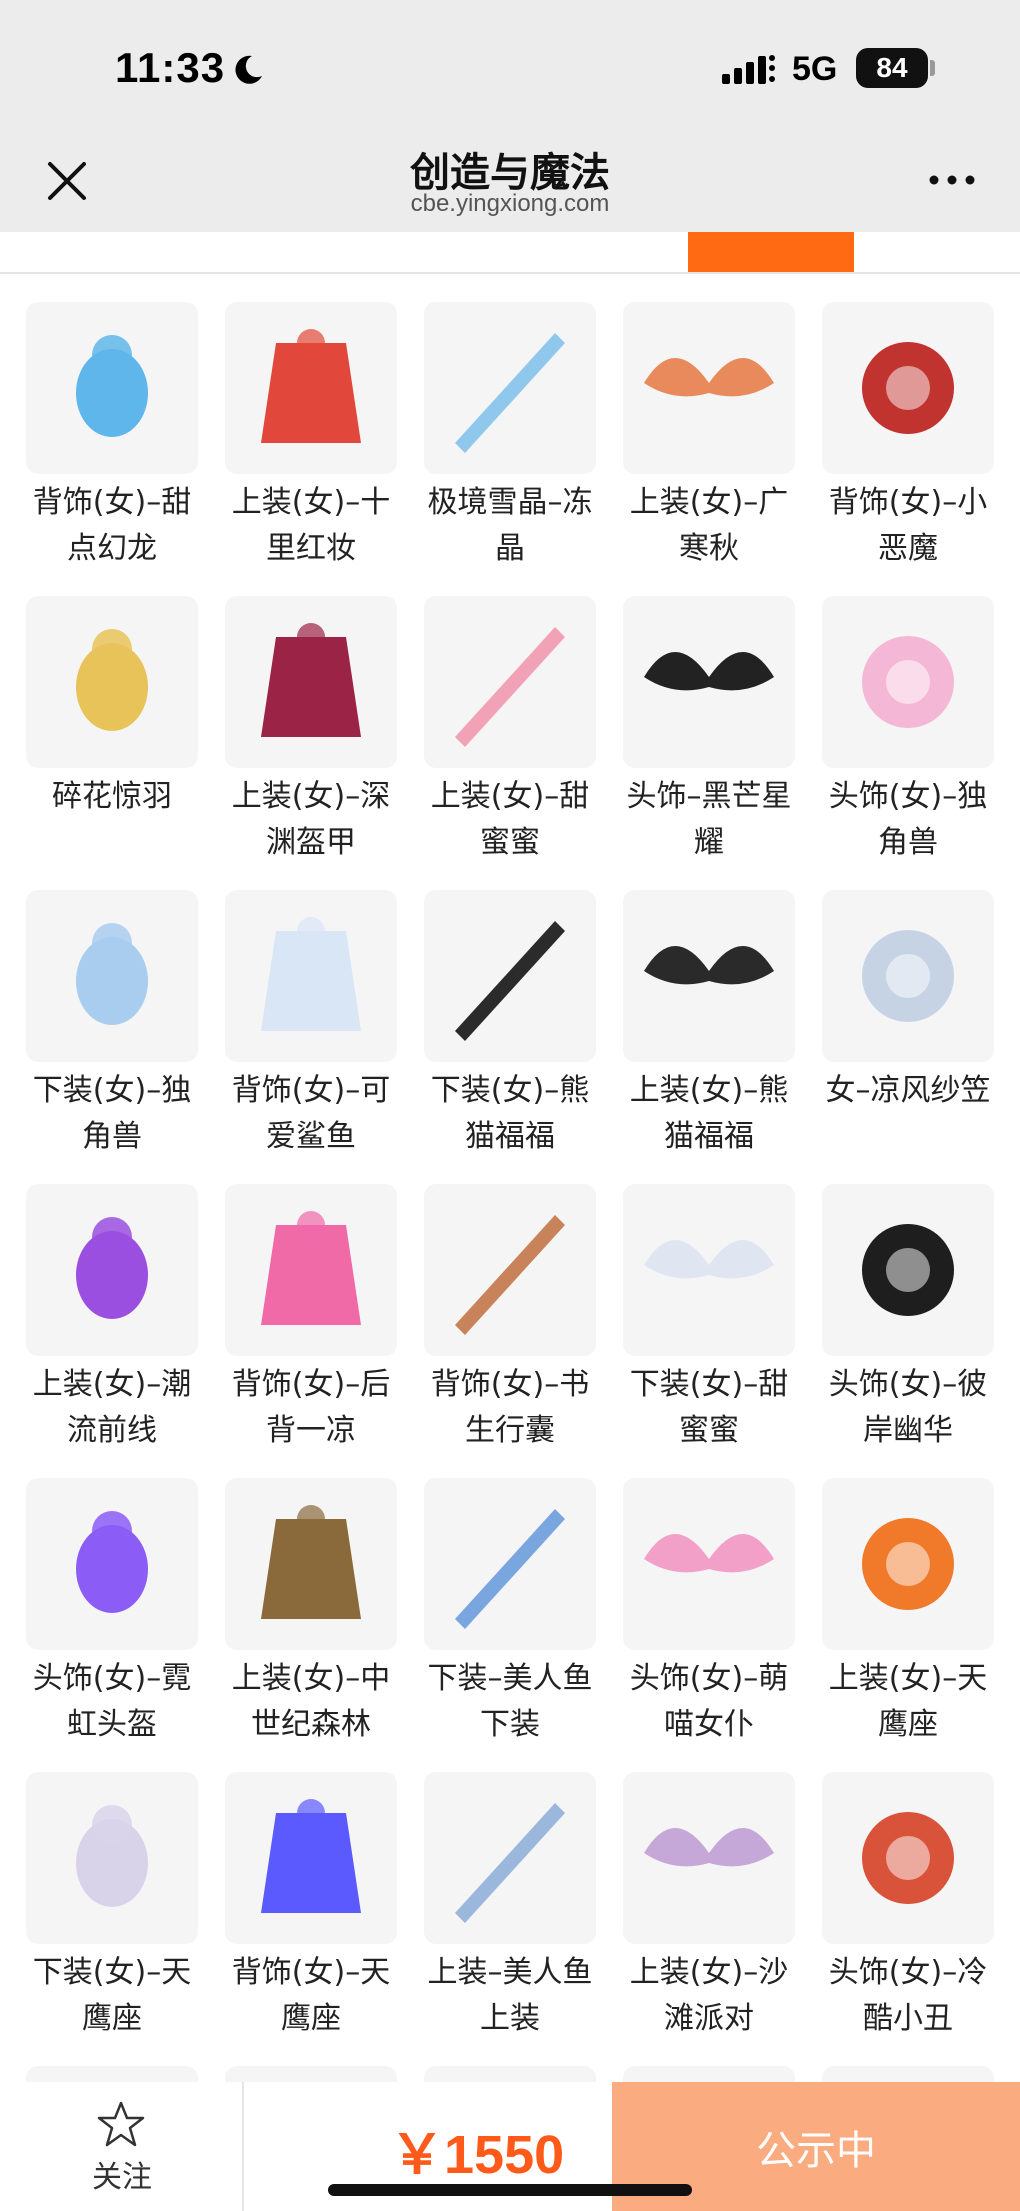  Describe the element at coordinates (510, 203) in the screenshot. I see `page-url: cbe.yingxiong.com` at that location.